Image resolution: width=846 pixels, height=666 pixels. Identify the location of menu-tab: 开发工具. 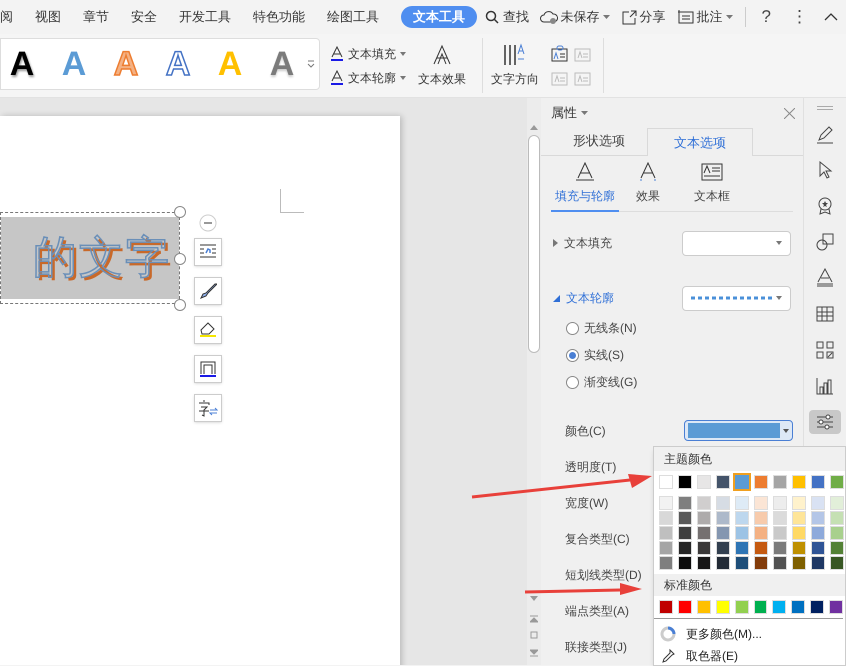
(205, 17).